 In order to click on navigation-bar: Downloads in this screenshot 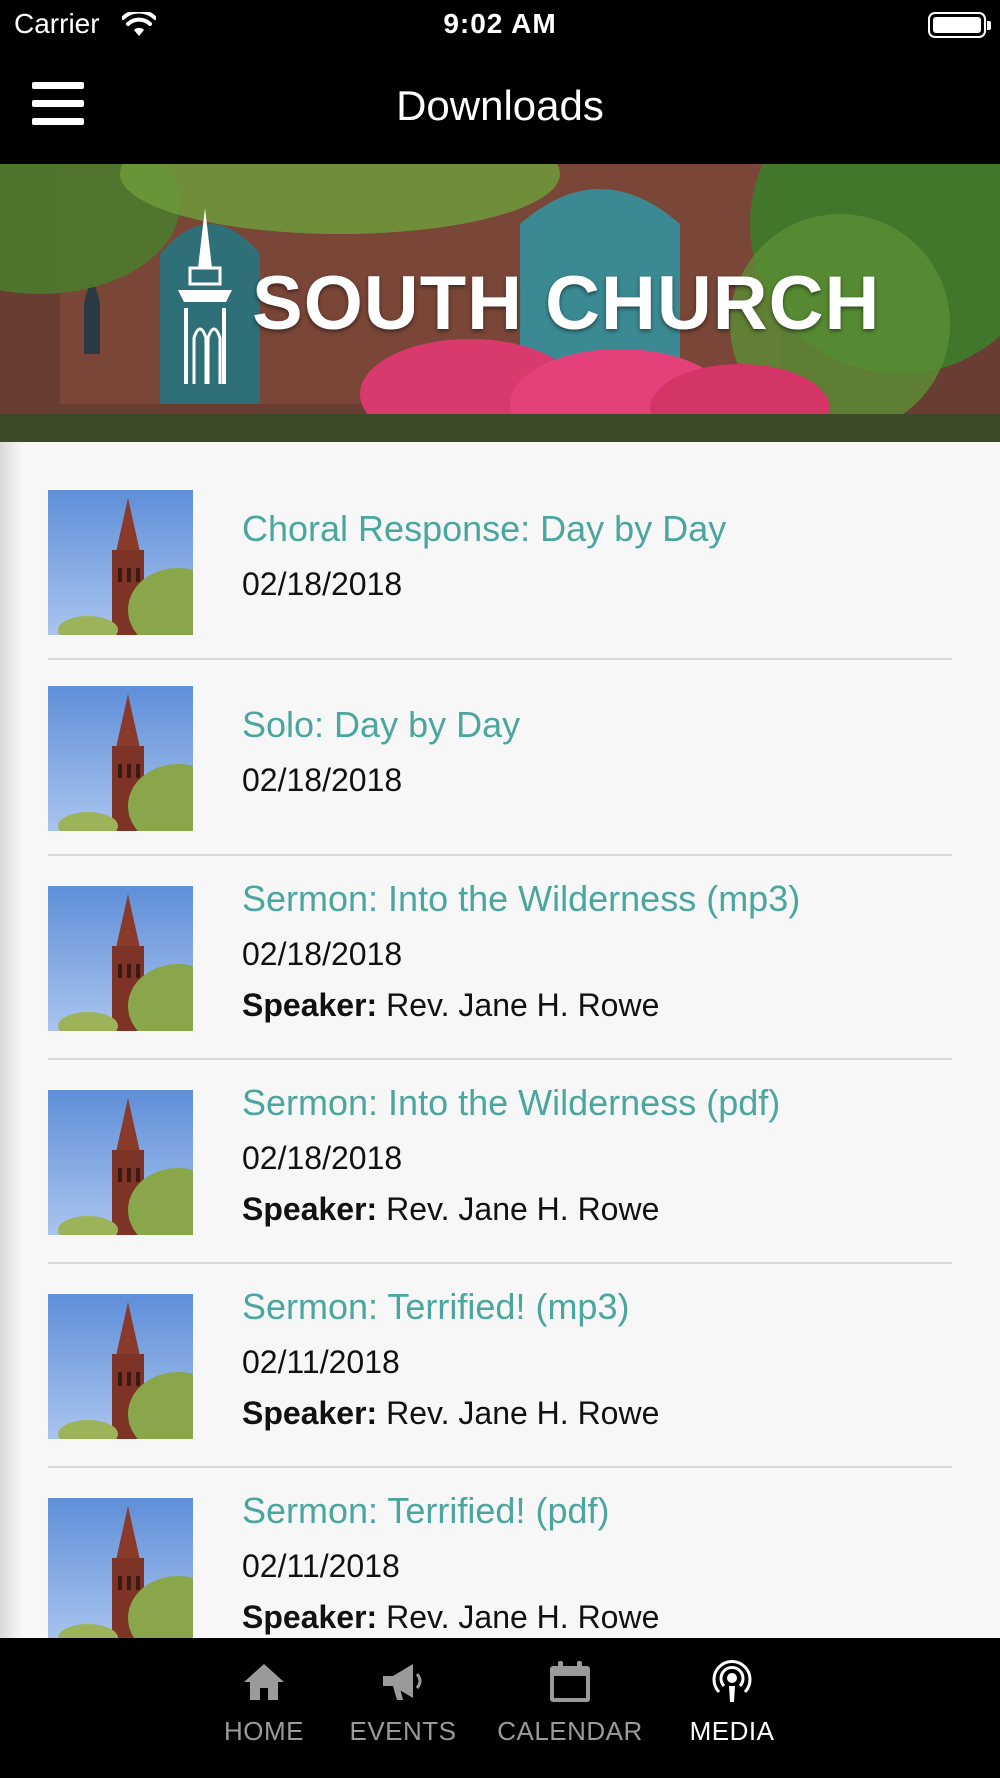, I will do `click(500, 108)`.